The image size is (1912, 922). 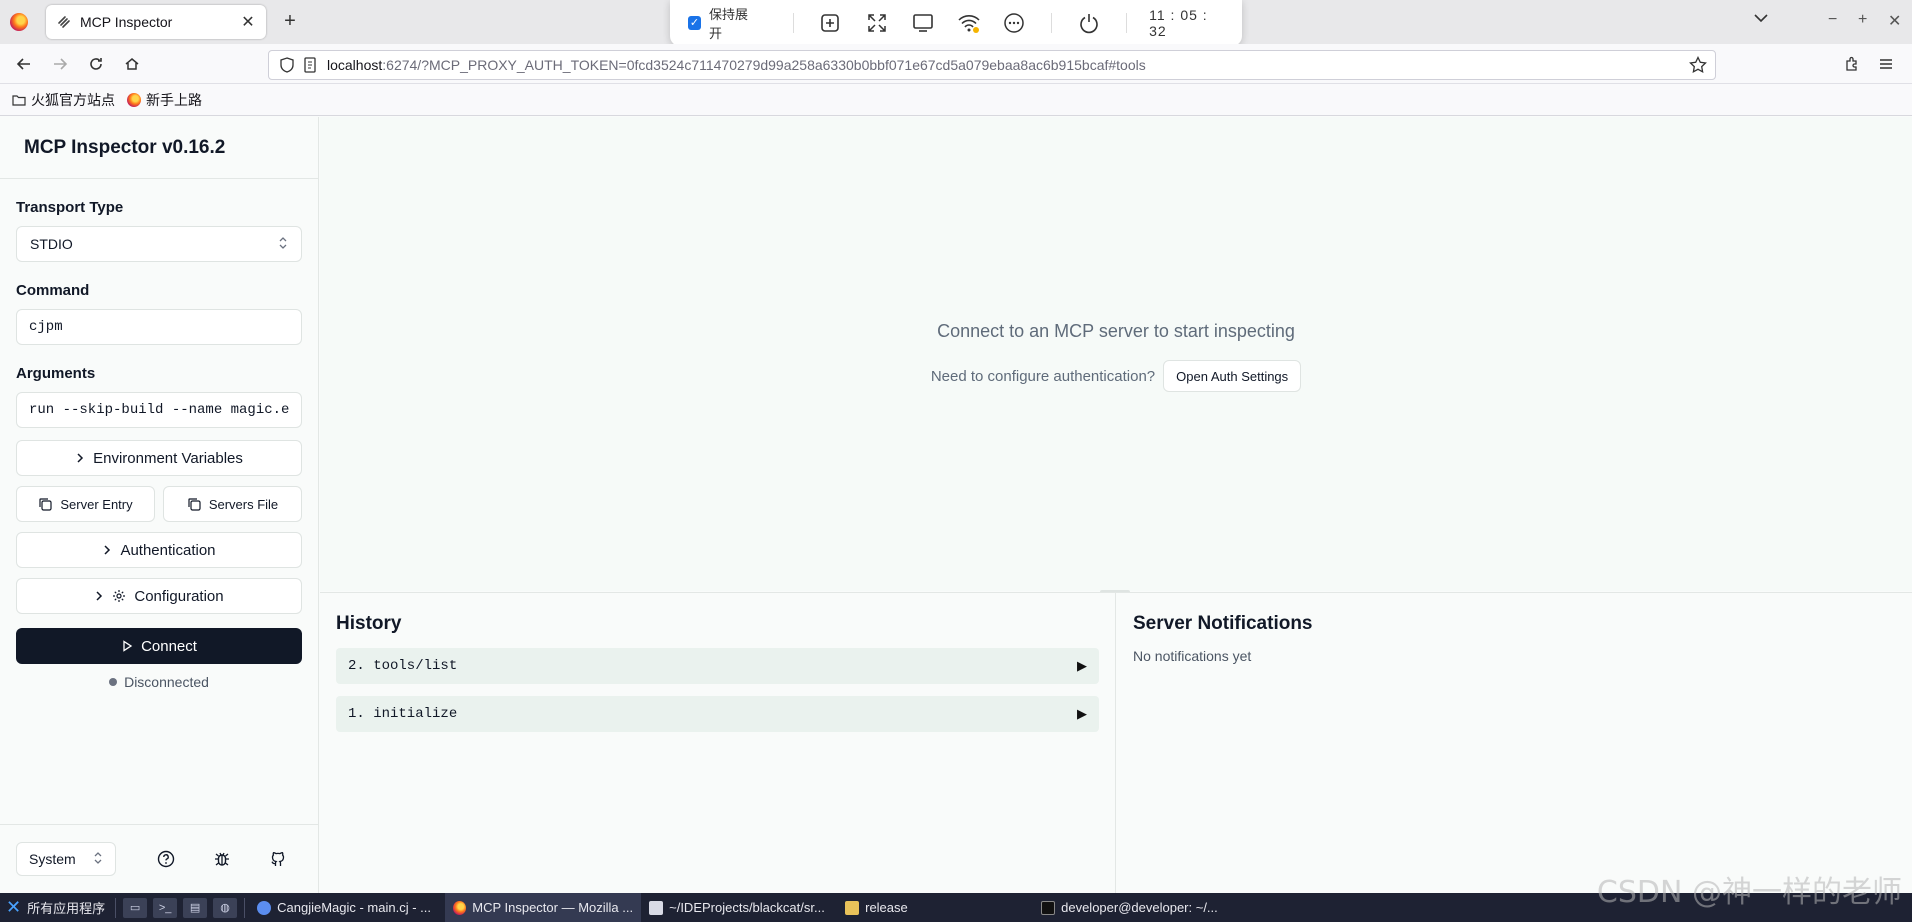 I want to click on remote-toolbar: ✓ 保持展开 11 : 05 : 32, so click(x=956, y=23).